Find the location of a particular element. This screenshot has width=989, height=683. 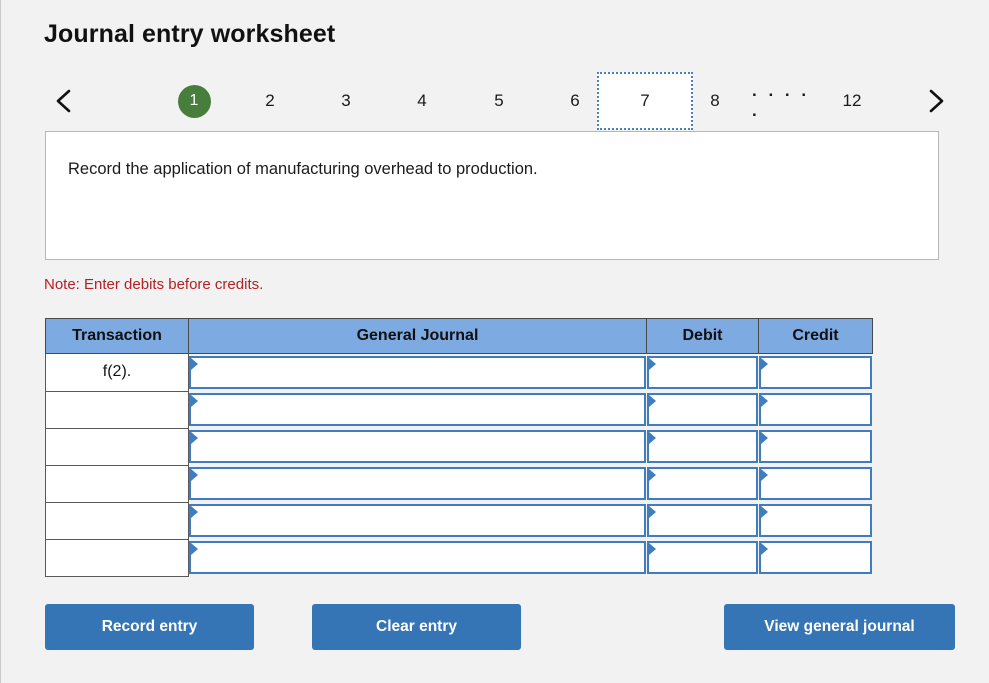

page-button-8: 8 is located at coordinates (715, 101).